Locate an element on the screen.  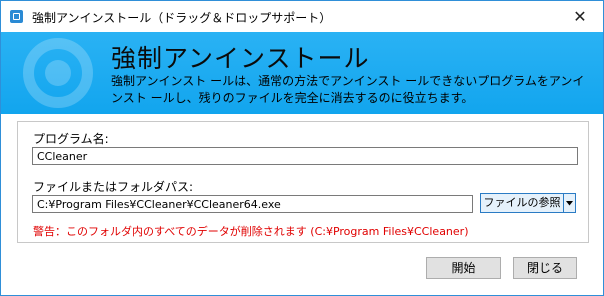
start-button: 開始 is located at coordinates (463, 268).